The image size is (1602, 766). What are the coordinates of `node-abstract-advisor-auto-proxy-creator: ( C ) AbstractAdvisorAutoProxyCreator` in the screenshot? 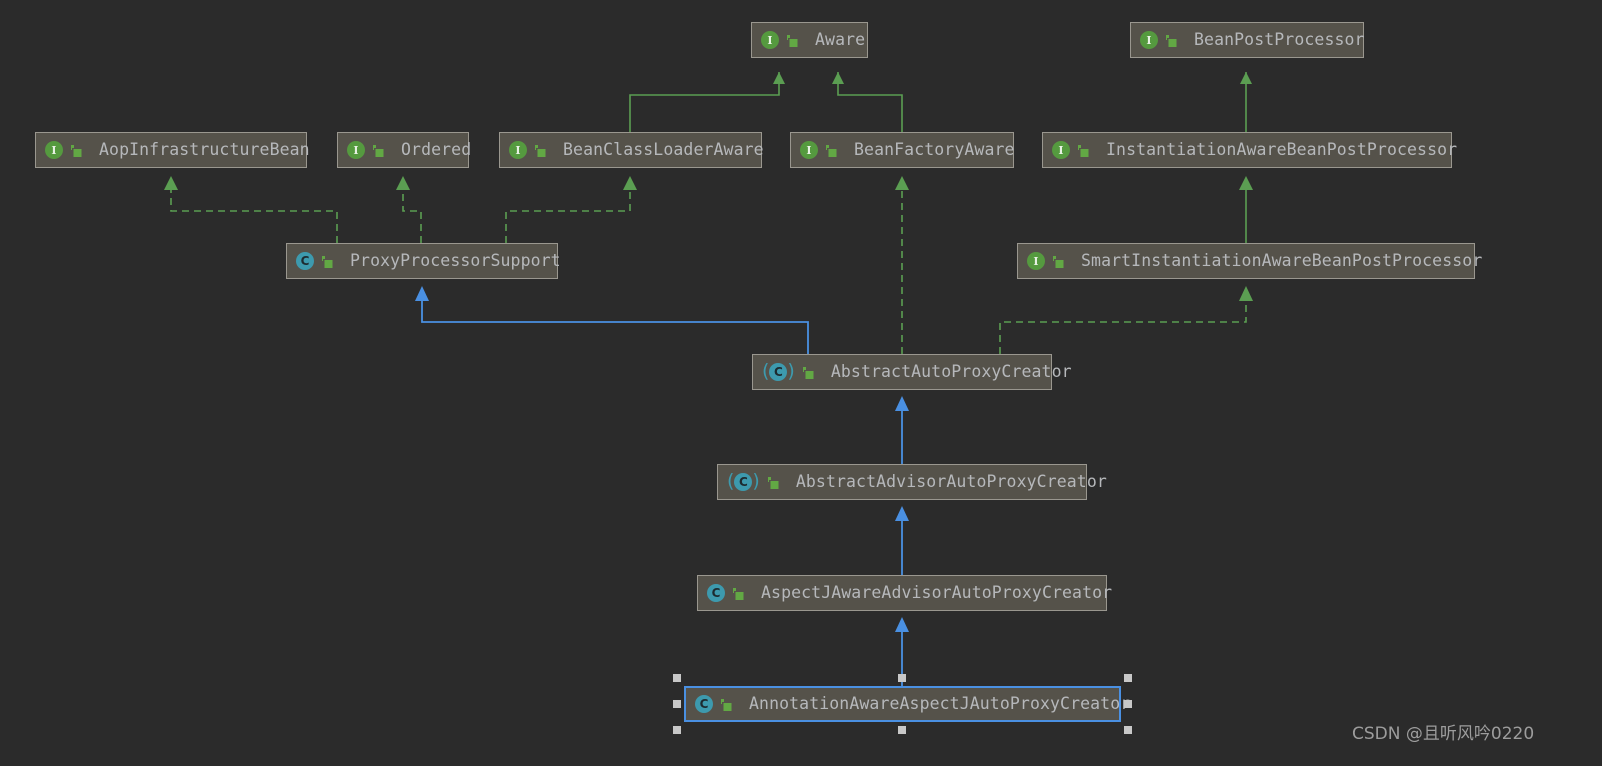 It's located at (912, 482).